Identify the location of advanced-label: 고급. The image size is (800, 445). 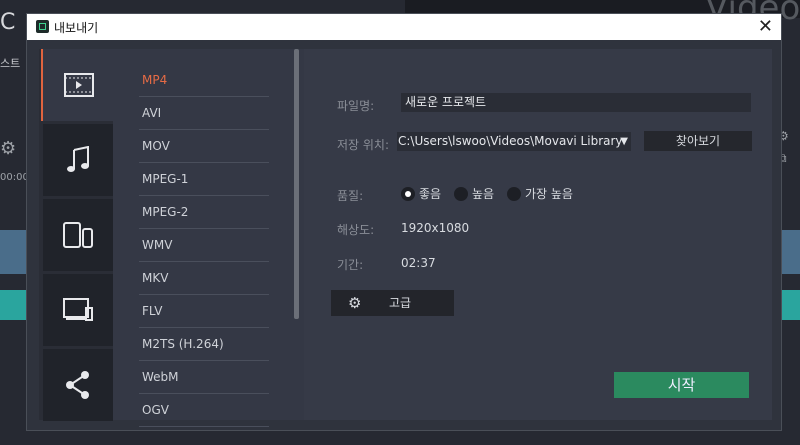
(400, 303).